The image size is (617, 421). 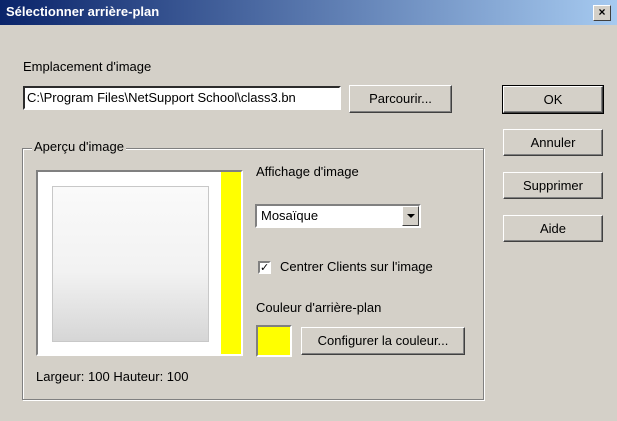 I want to click on display-mode-select: Mosaïque, so click(x=338, y=216).